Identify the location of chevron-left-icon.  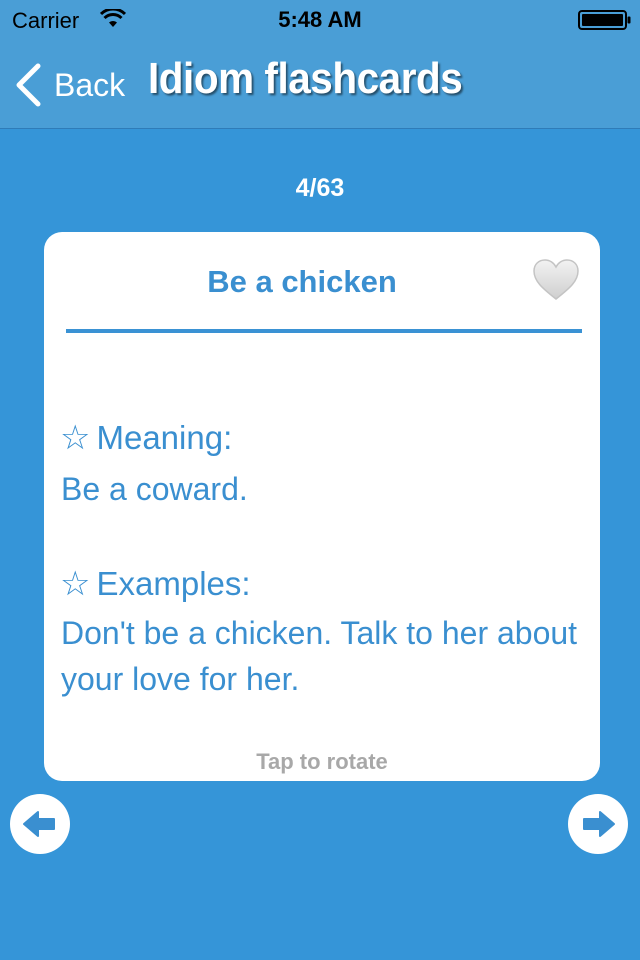
(28, 85).